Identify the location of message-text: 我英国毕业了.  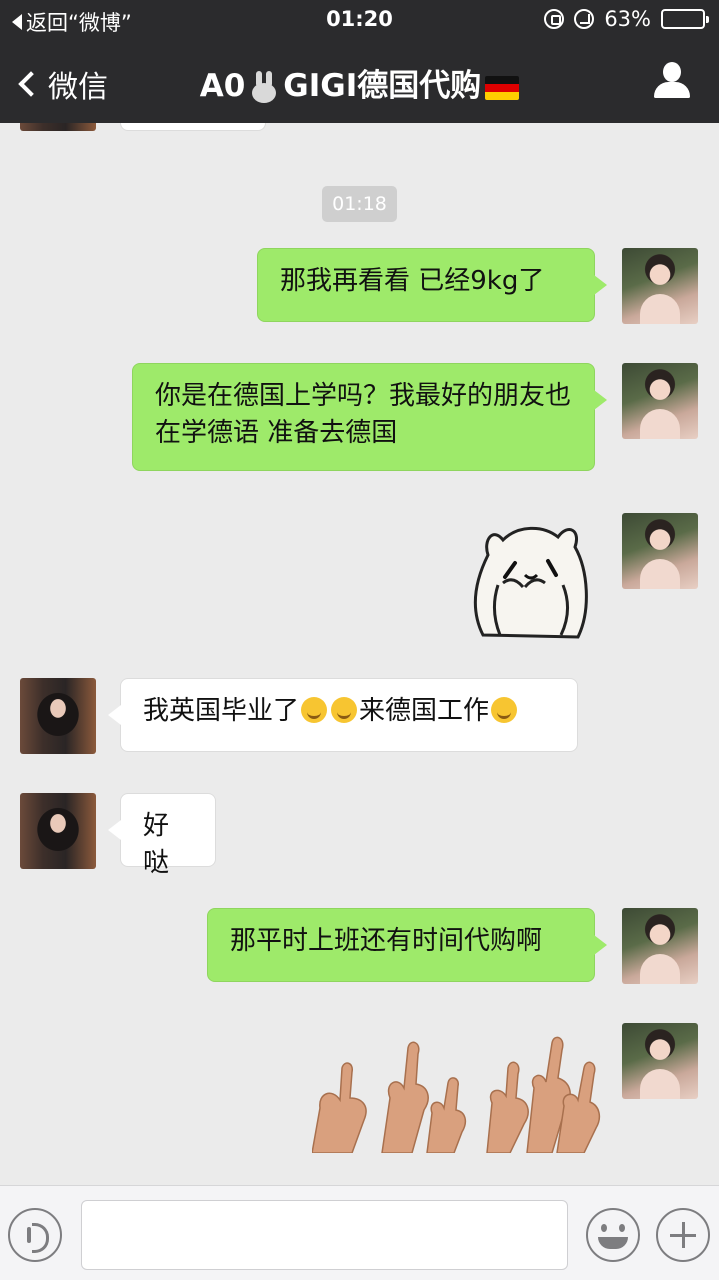
(221, 711).